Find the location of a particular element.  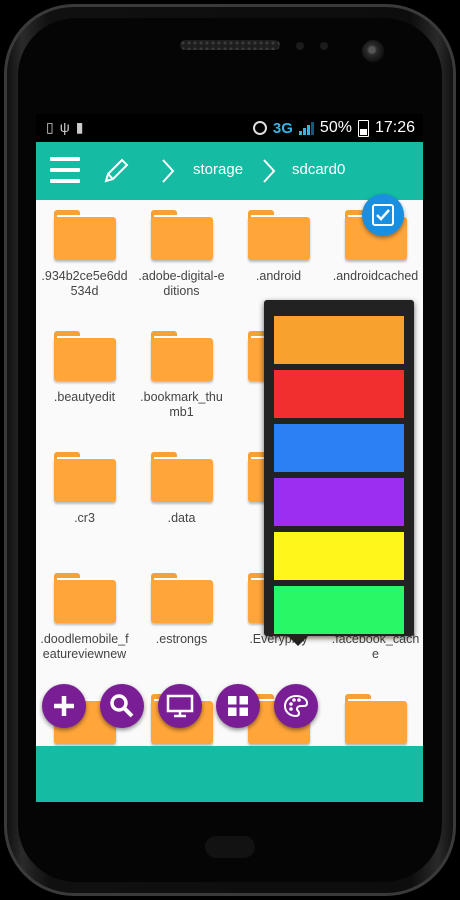

breadcrumb-storage: storage is located at coordinates (218, 169).